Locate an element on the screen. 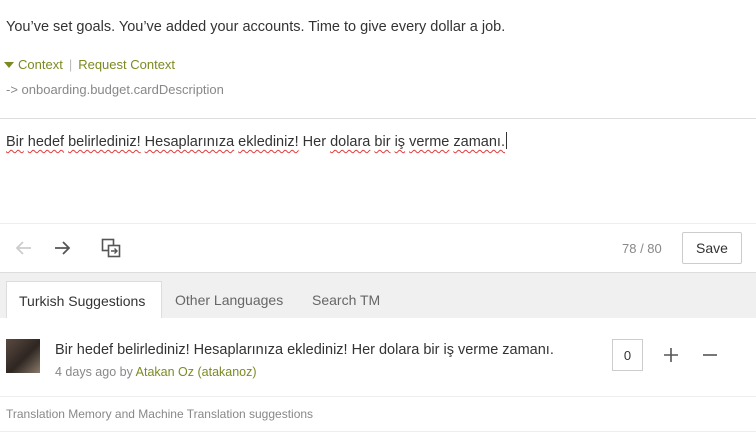 The image size is (756, 436). editor-toolbar: 78 / 80 Save is located at coordinates (378, 248).